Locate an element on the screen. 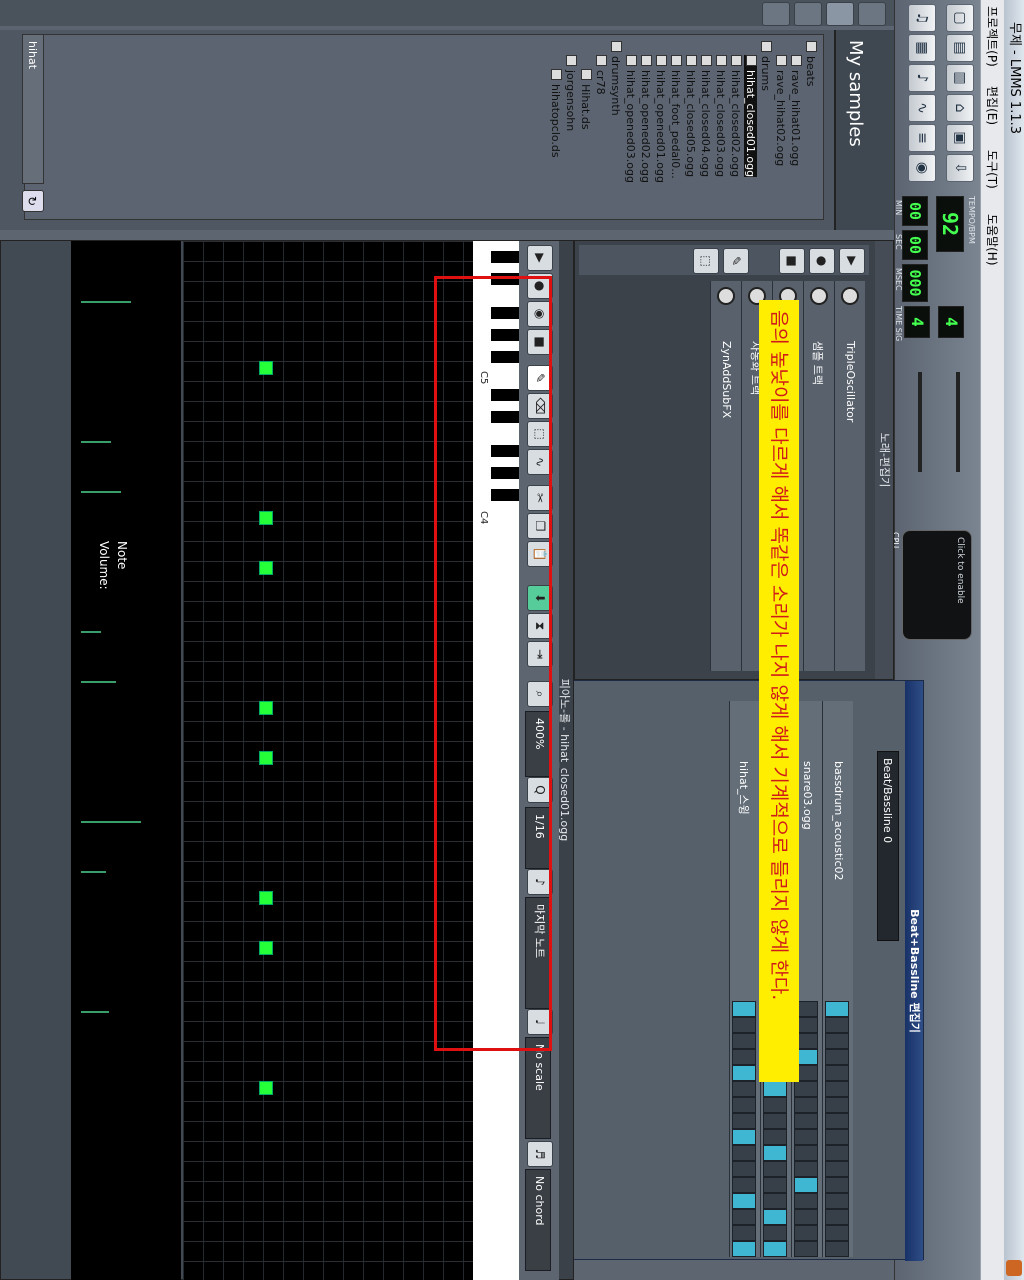 This screenshot has width=1024, height=1280. tree-item: jorgensohn is located at coordinates (570, 93).